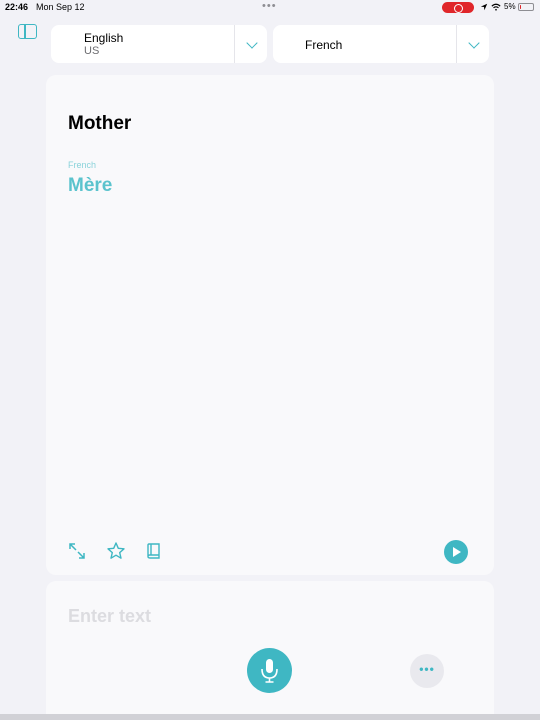 Image resolution: width=540 pixels, height=720 pixels. I want to click on star-icon, so click(116, 551).